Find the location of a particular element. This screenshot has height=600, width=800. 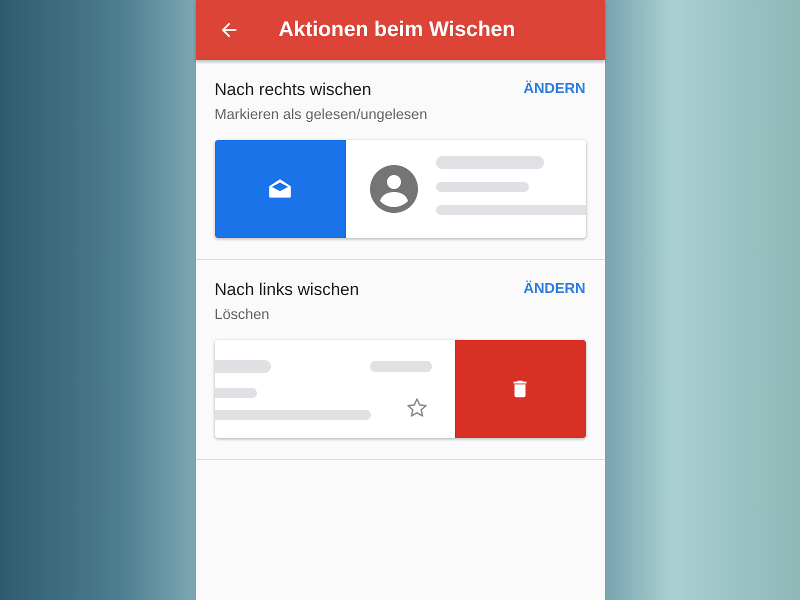

setting-value: Markieren als gelesen/ungelesen is located at coordinates (321, 115).